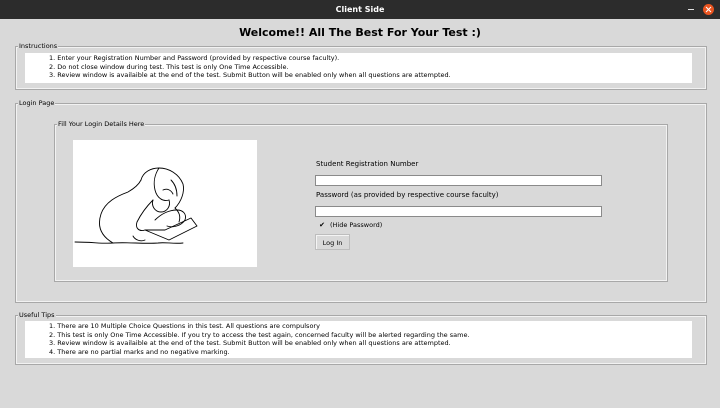  I want to click on student-drawing-icon, so click(136, 205).